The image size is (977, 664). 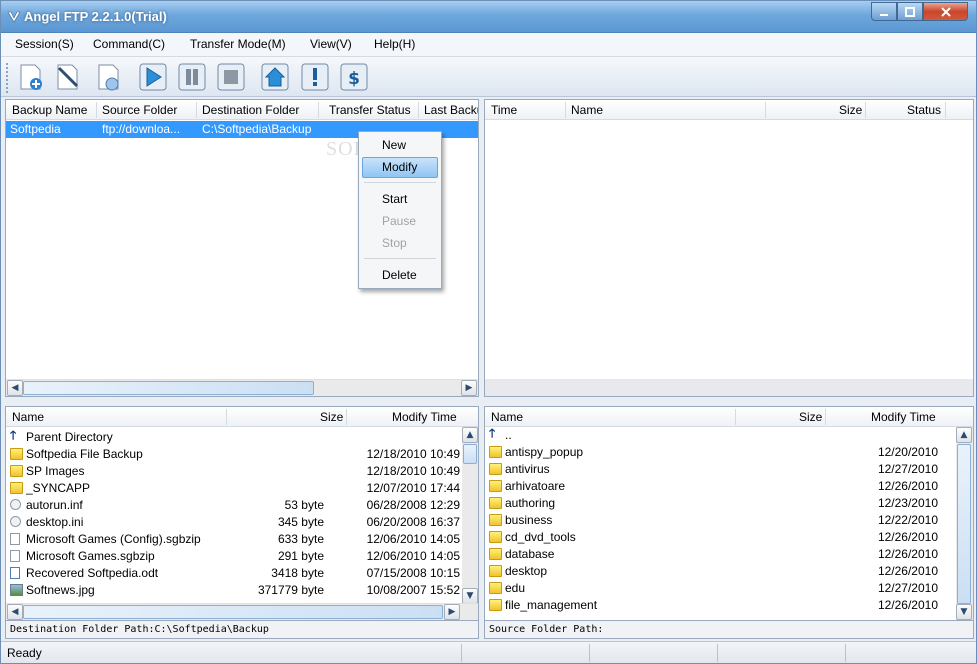 What do you see at coordinates (907, 503) in the screenshot?
I see `file-modify-time: 12/23/2010` at bounding box center [907, 503].